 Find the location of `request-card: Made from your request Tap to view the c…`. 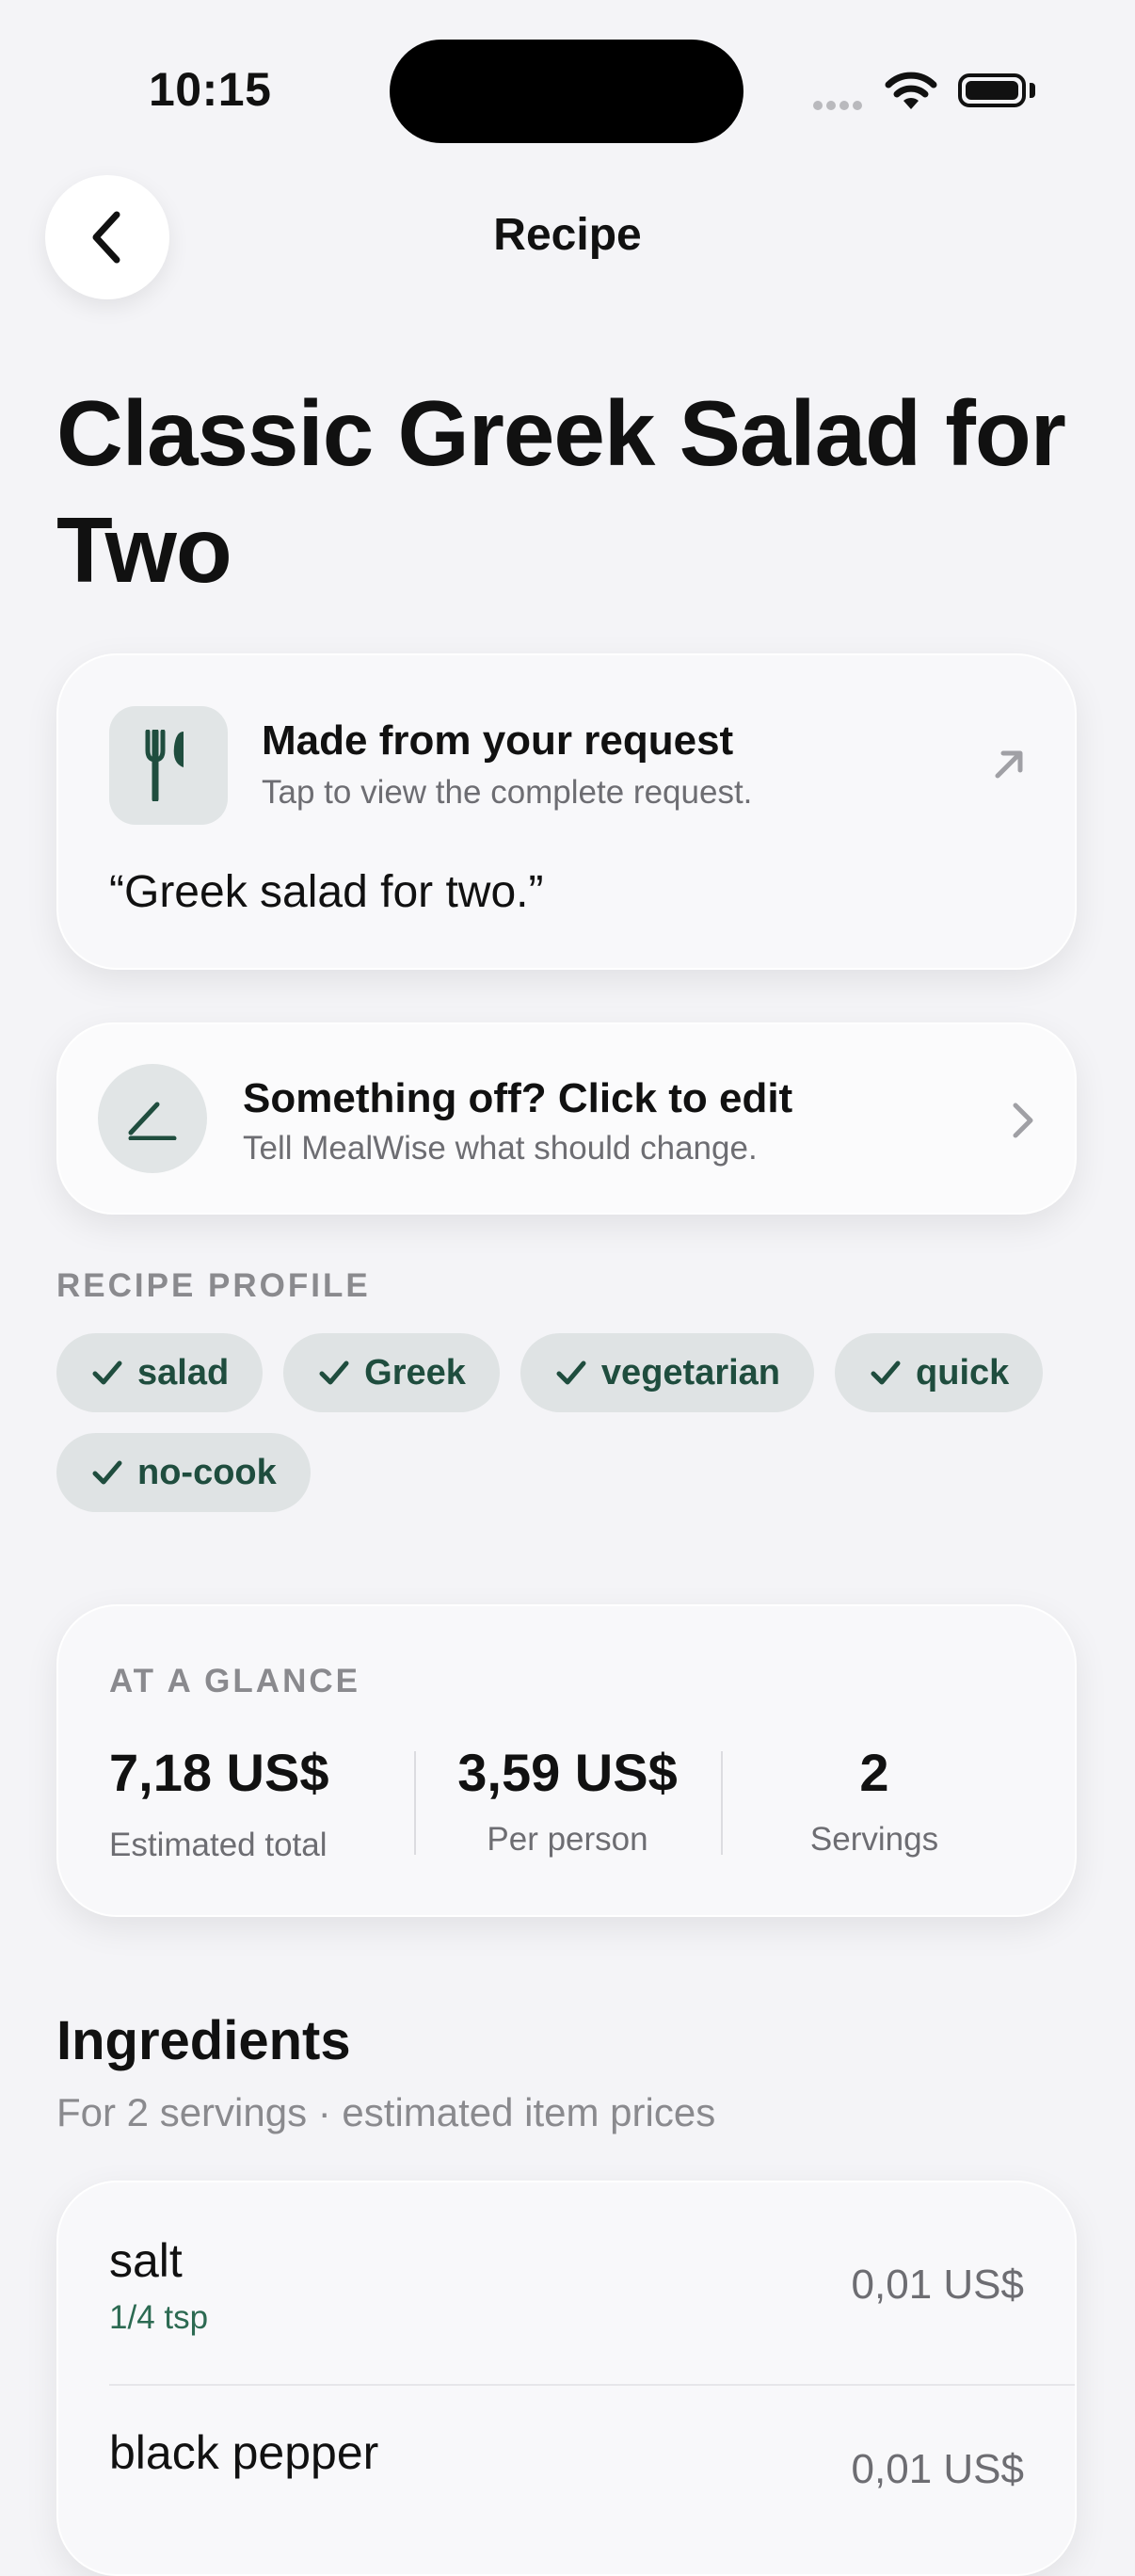

request-card: Made from your request Tap to view the c… is located at coordinates (566, 811).